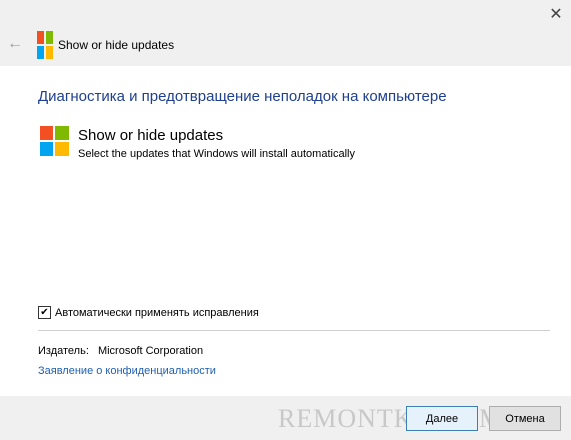 The height and width of the screenshot is (440, 571). I want to click on publisher-value: Microsoft Corporation, so click(150, 351).